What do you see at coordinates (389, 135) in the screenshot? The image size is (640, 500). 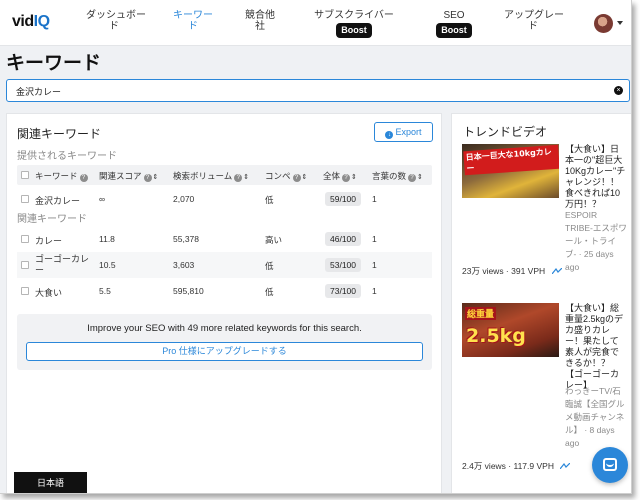 I see `download-icon: ↓` at bounding box center [389, 135].